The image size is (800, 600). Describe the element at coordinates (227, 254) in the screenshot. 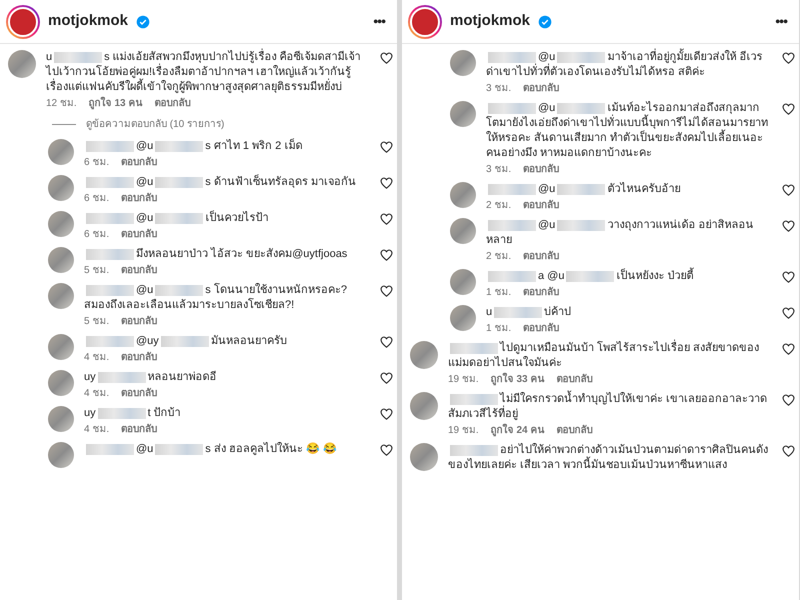

I see `comment-text: มึงหลอนยาป่าว ไอ้สวะ ขยะสังคม@uytfjooas` at that location.